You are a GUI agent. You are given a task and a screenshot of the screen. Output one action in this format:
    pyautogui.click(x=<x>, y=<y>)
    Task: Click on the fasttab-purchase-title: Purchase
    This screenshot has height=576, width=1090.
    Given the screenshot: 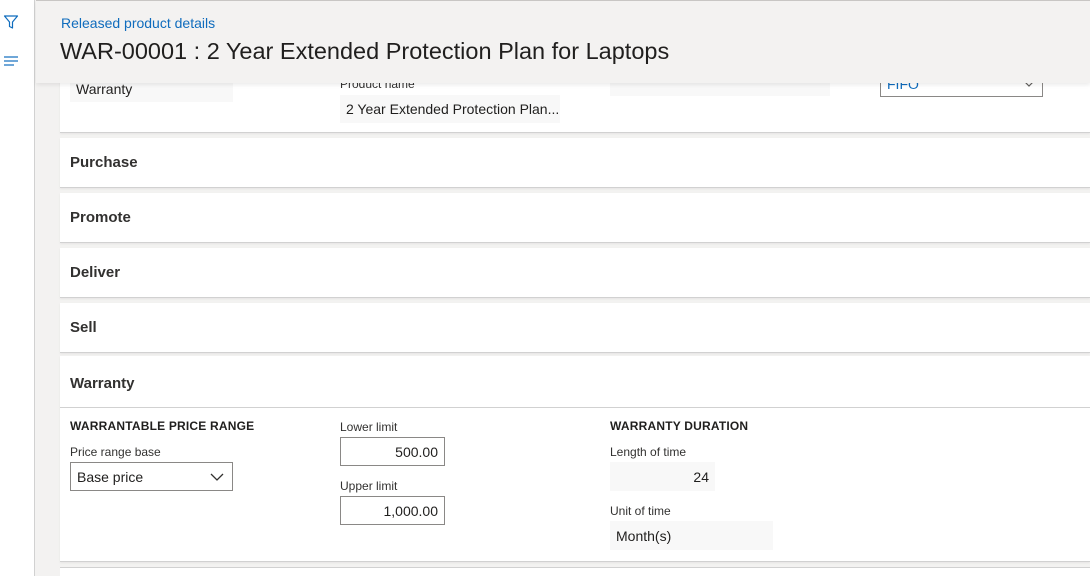 What is the action you would take?
    pyautogui.click(x=104, y=162)
    